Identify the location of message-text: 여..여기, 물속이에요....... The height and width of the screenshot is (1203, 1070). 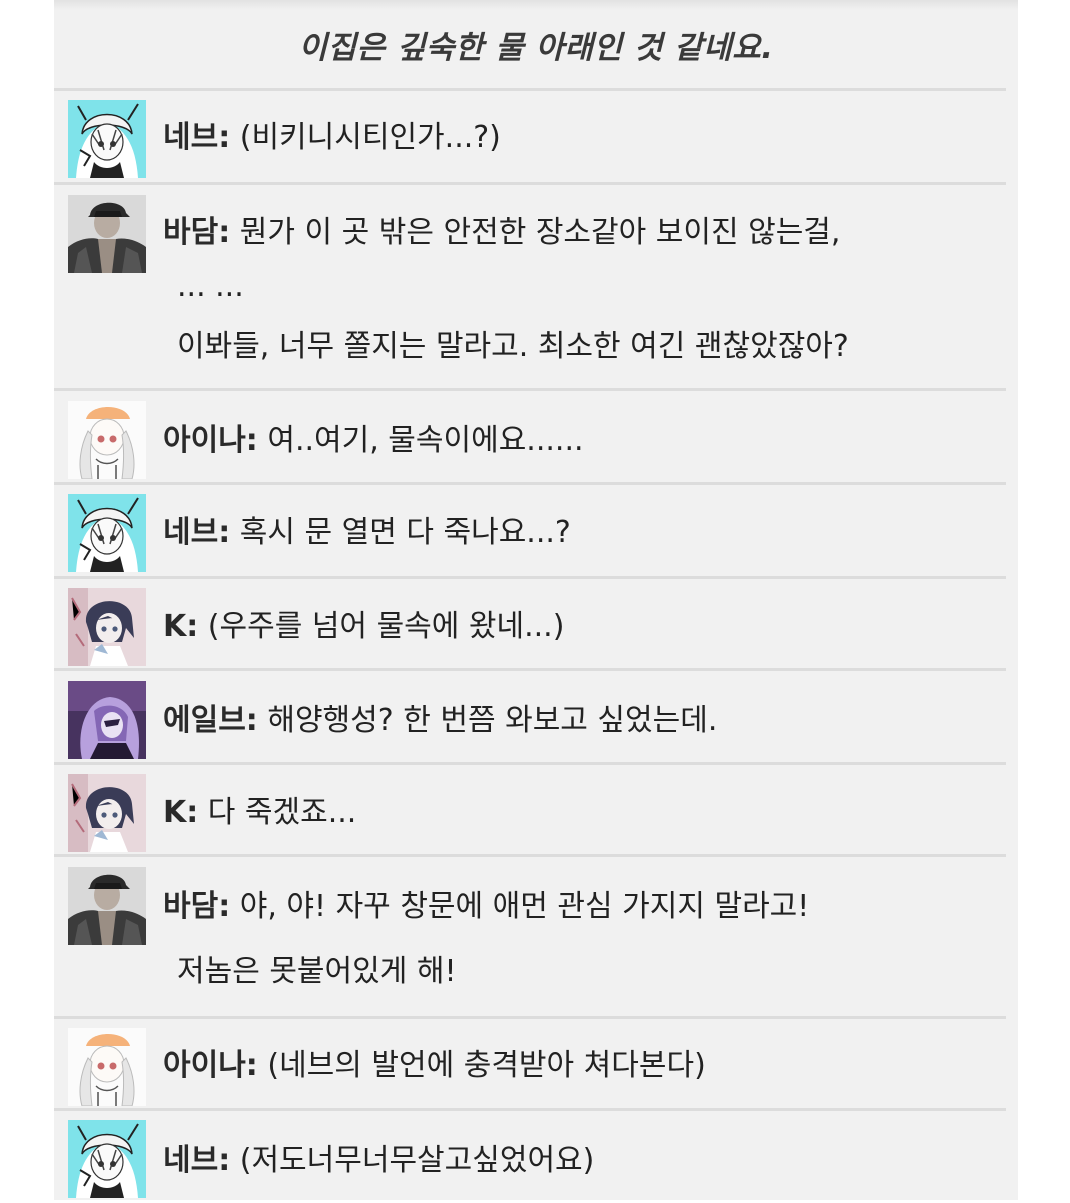
(425, 440).